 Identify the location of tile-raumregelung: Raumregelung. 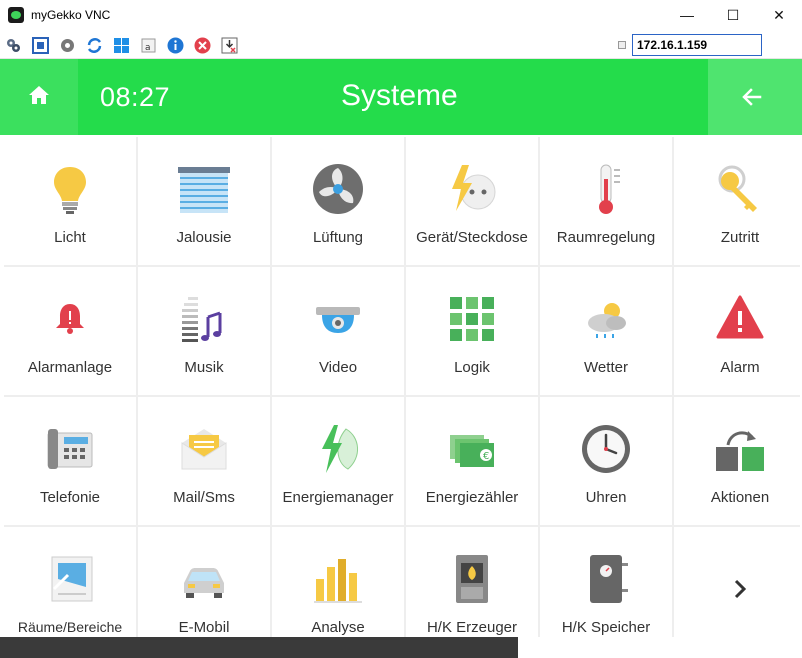
(606, 201).